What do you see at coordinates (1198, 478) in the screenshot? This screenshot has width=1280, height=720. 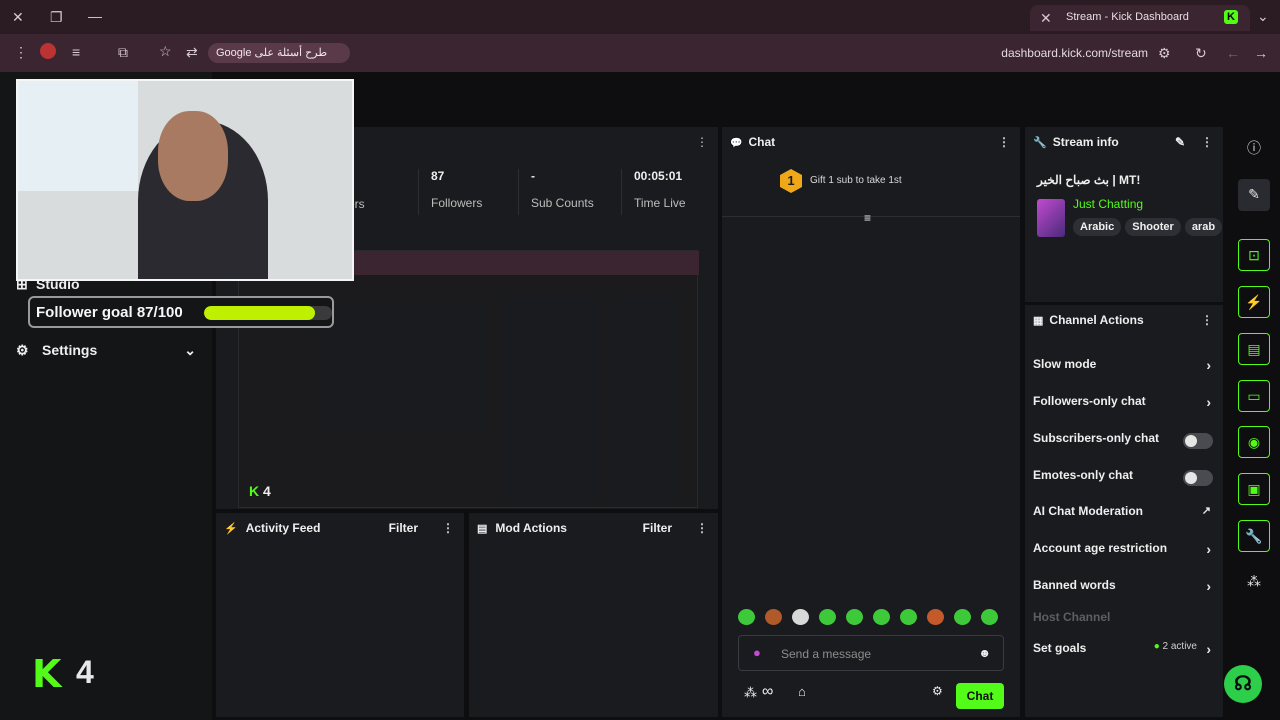 I see `emotes-only-toggle` at bounding box center [1198, 478].